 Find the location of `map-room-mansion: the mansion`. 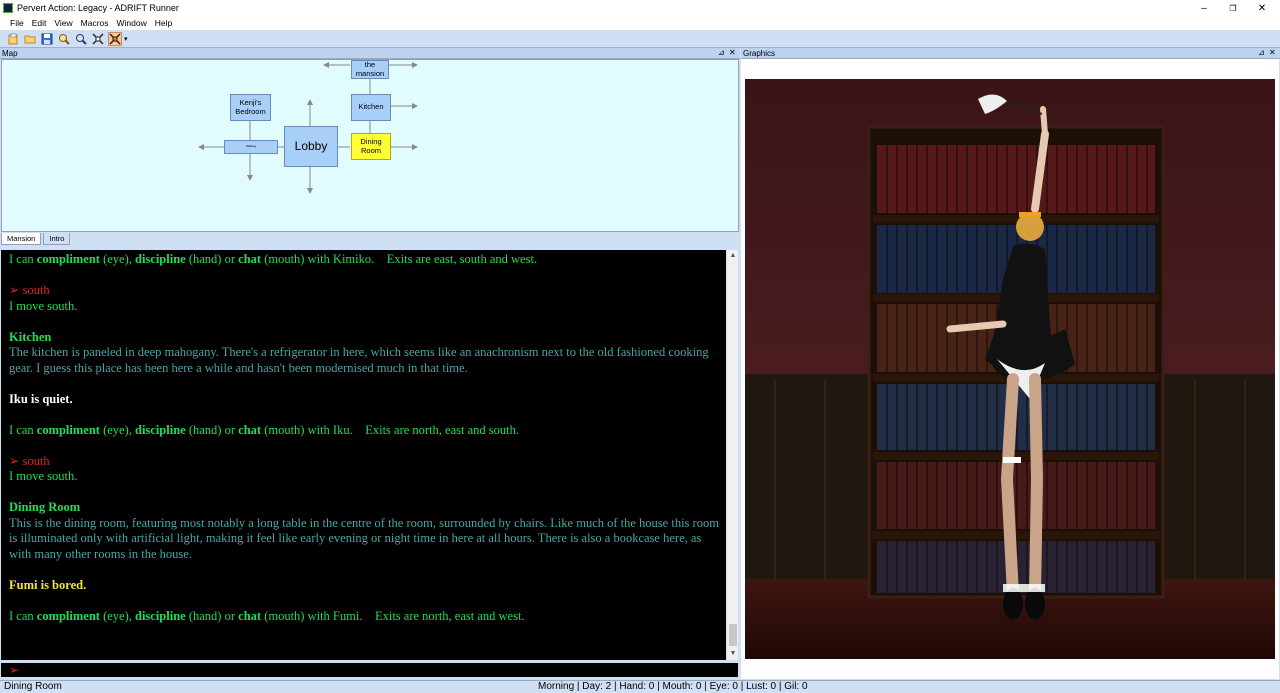

map-room-mansion: the mansion is located at coordinates (370, 69).